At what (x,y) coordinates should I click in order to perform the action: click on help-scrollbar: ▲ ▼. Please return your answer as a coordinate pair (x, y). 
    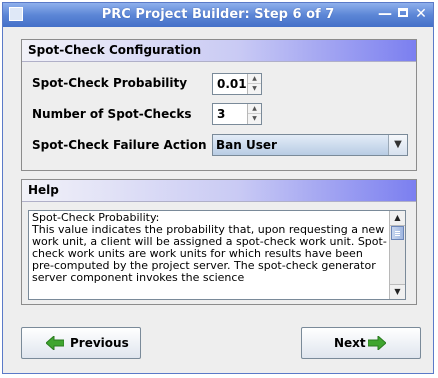
    Looking at the image, I should click on (397, 255).